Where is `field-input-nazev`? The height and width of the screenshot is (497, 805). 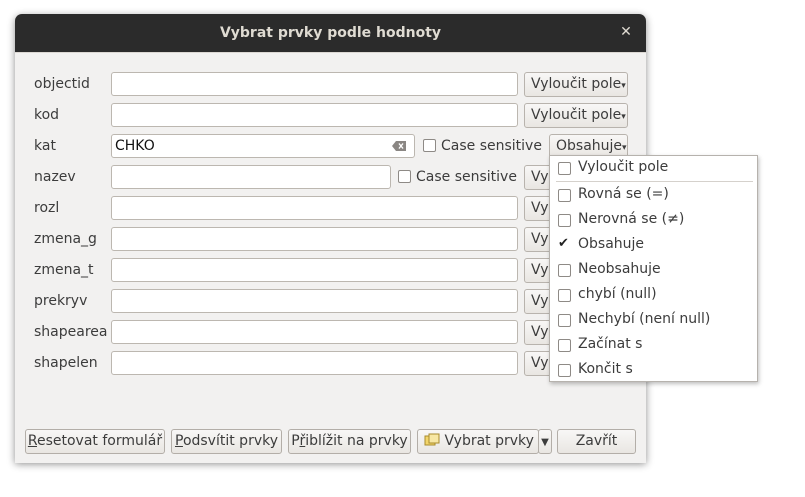
field-input-nazev is located at coordinates (251, 177).